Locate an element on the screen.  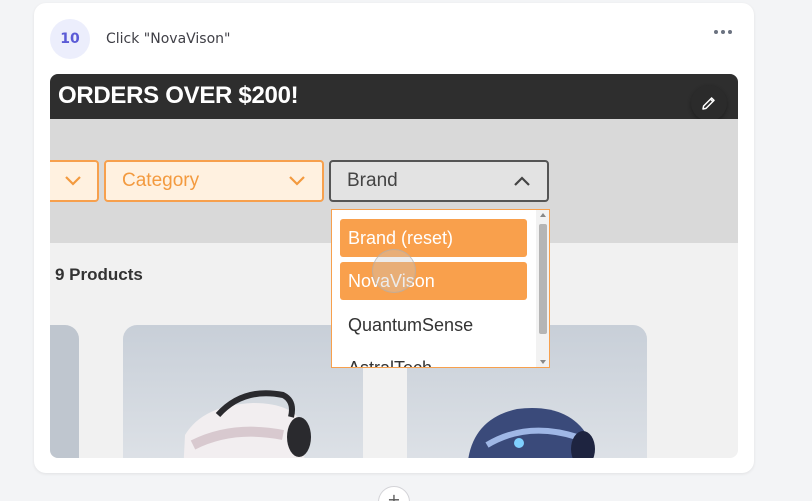
dropdown-option-astraltech: AstralTech is located at coordinates (433, 358).